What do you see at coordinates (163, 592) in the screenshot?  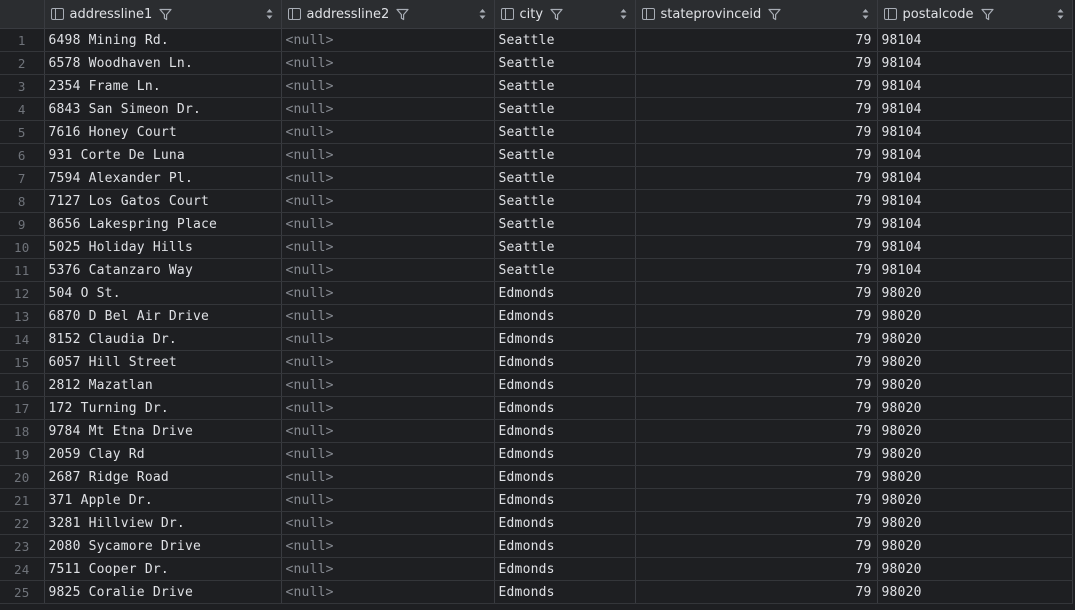 I see `cell-addressline1: 9825 Coralie Drive` at bounding box center [163, 592].